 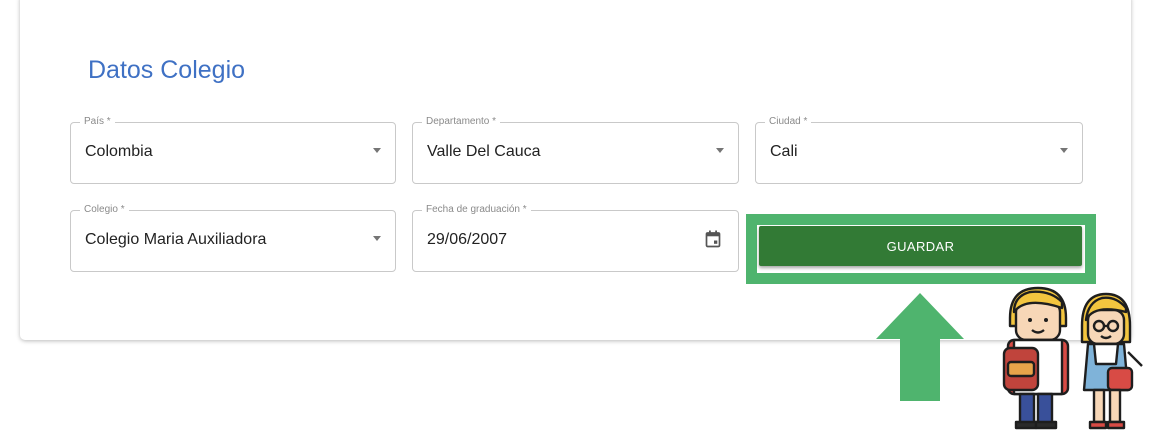 I want to click on department-label: Departamento *, so click(x=461, y=122).